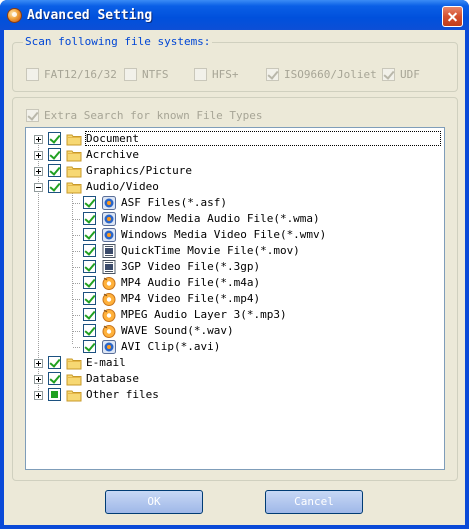 The image size is (469, 529). I want to click on iso9660-checkbox, so click(272, 74).